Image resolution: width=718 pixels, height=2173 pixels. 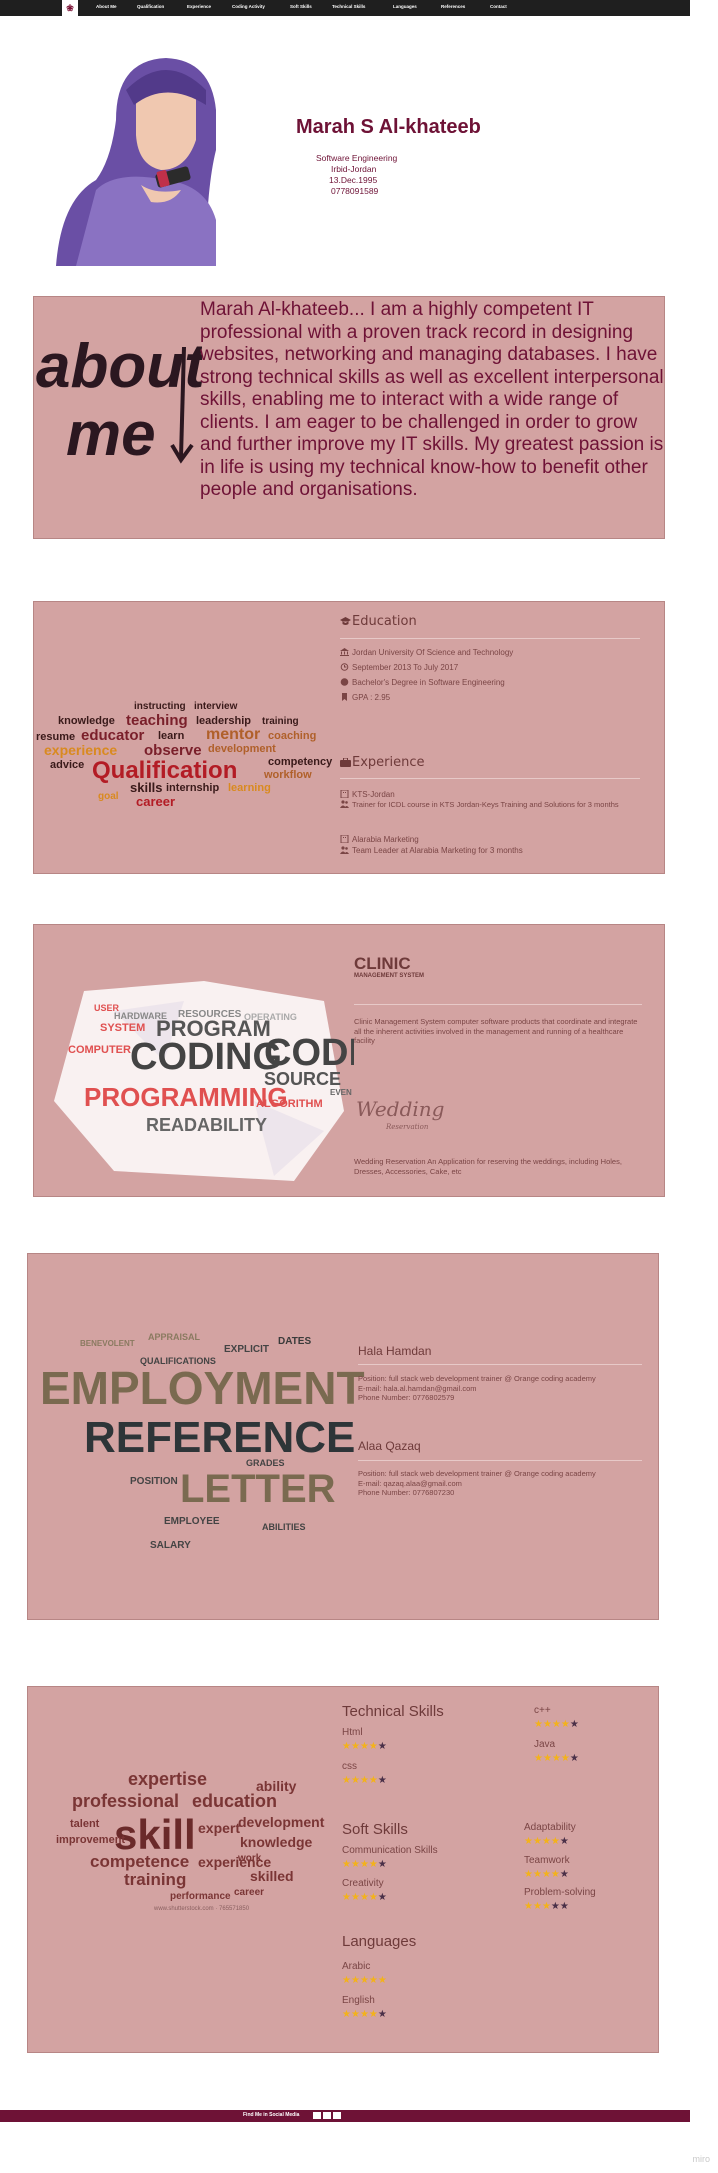 I want to click on svg-text: experience, so click(x=80, y=750).